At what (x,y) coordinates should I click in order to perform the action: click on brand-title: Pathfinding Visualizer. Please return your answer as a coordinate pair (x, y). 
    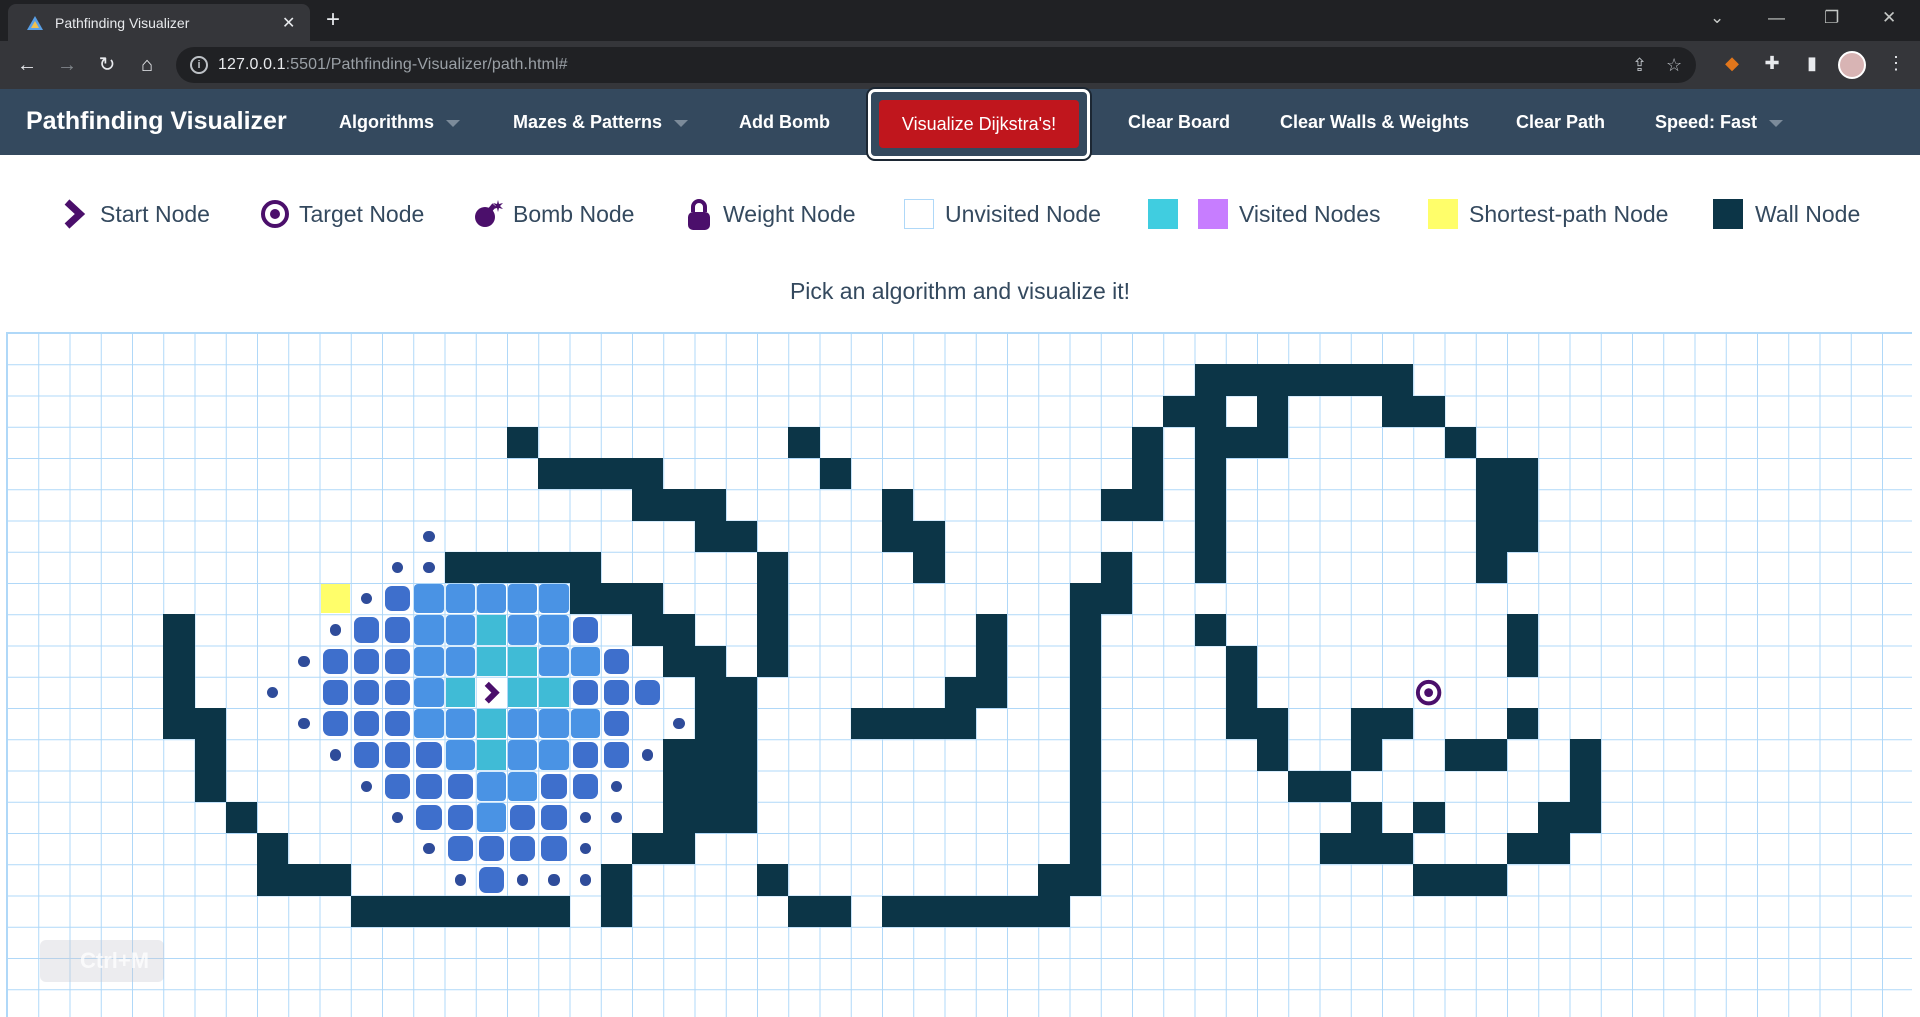
    Looking at the image, I should click on (156, 121).